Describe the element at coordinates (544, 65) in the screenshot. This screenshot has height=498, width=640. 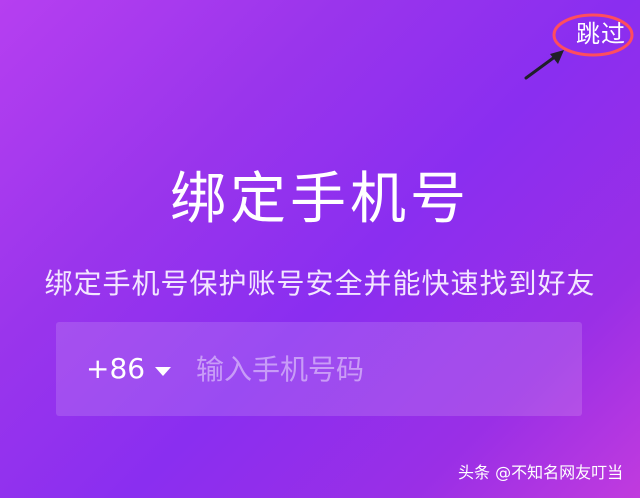
I see `arrow-annotation-icon` at that location.